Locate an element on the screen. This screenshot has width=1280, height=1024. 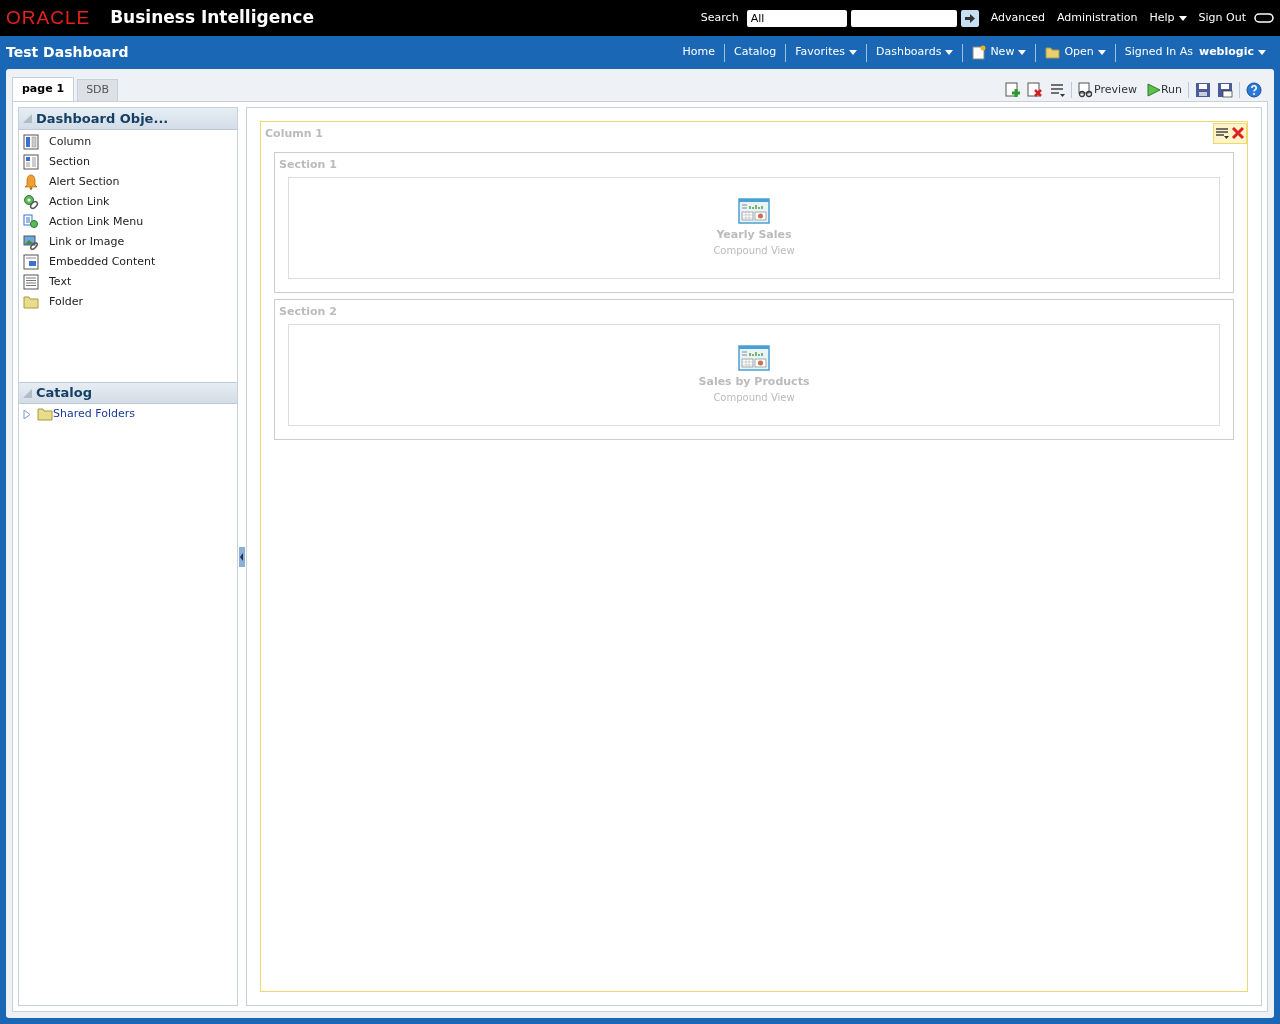
embedded-content-icon is located at coordinates (31, 262).